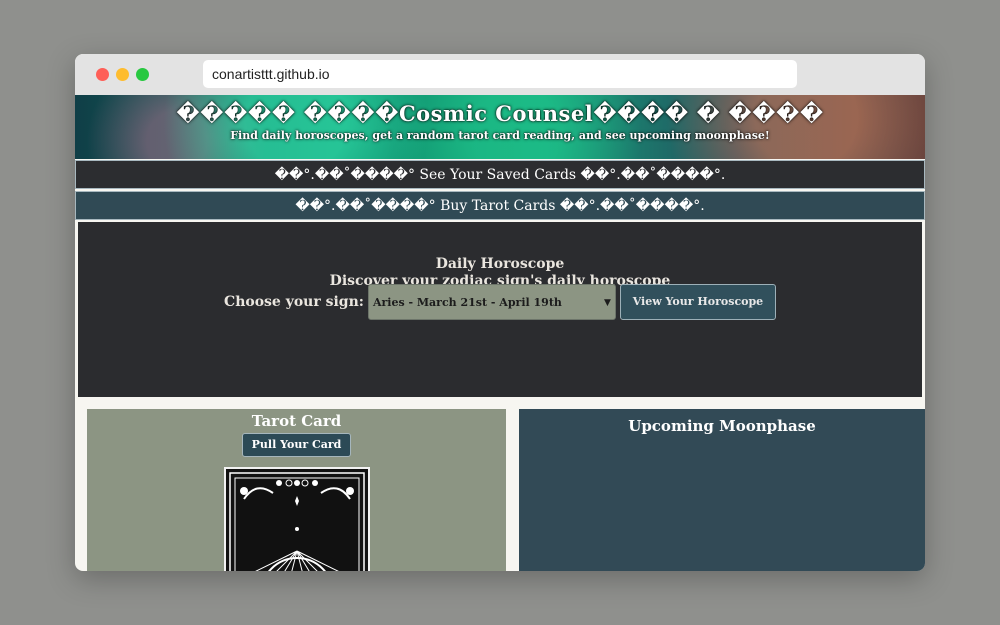  I want to click on tarot-card-illustration, so click(297, 521).